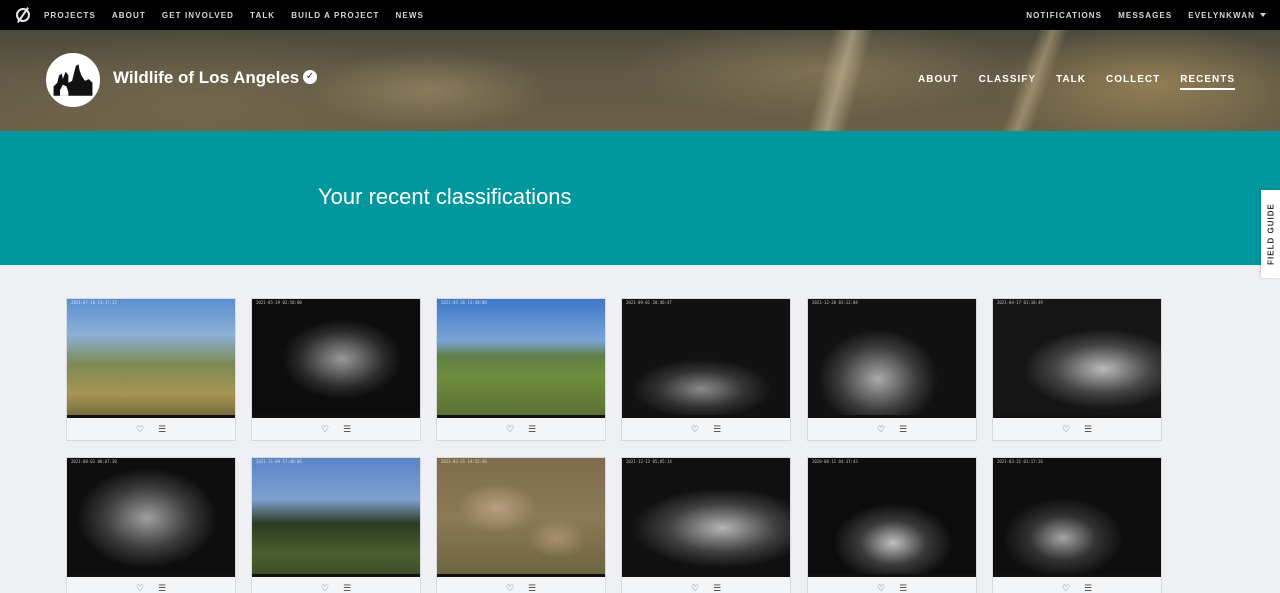  Describe the element at coordinates (464, 461) in the screenshot. I see `camera-timestamp: 2021-03-21 14:52:46` at that location.